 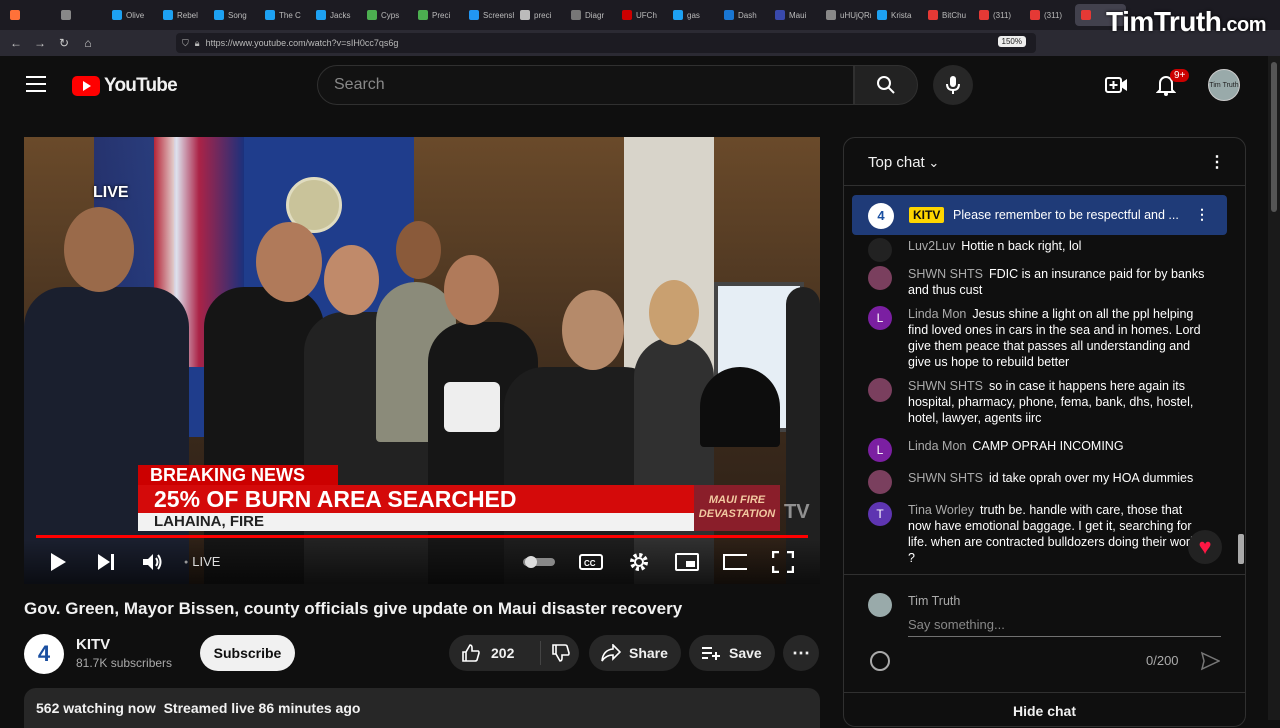 I want to click on browser-tab: Krista, so click(x=896, y=15).